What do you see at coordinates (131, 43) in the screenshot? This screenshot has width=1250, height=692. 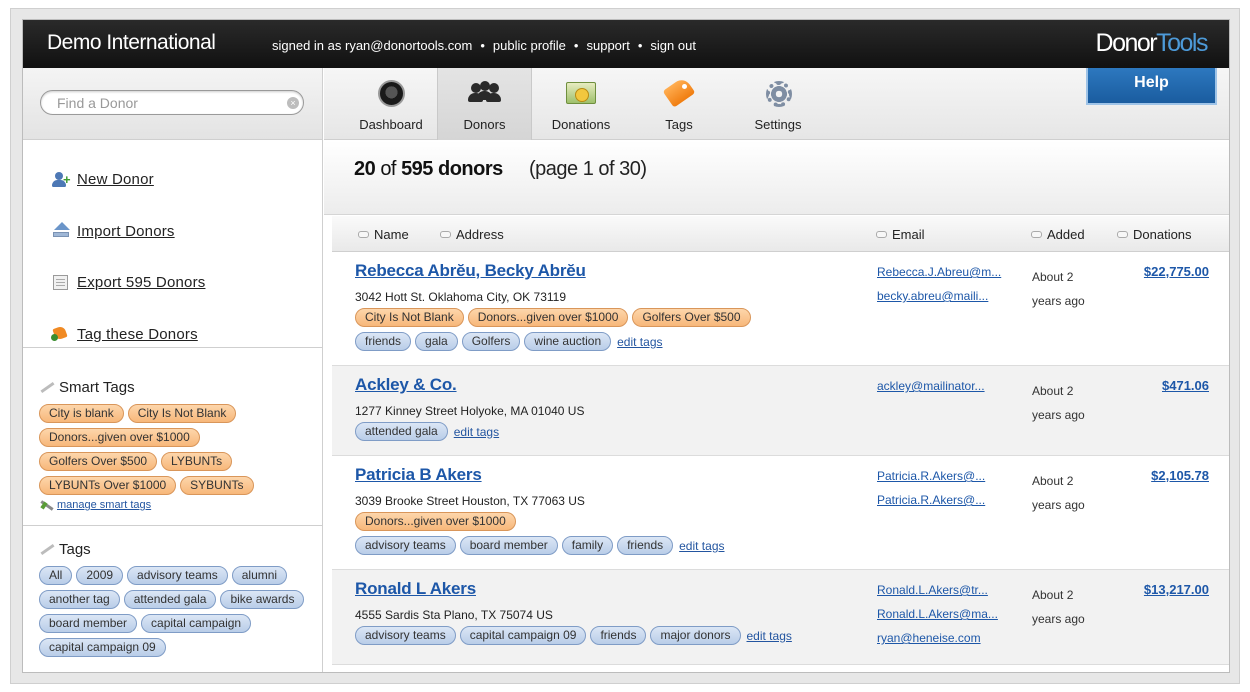 I see `organization-name: Demo International` at bounding box center [131, 43].